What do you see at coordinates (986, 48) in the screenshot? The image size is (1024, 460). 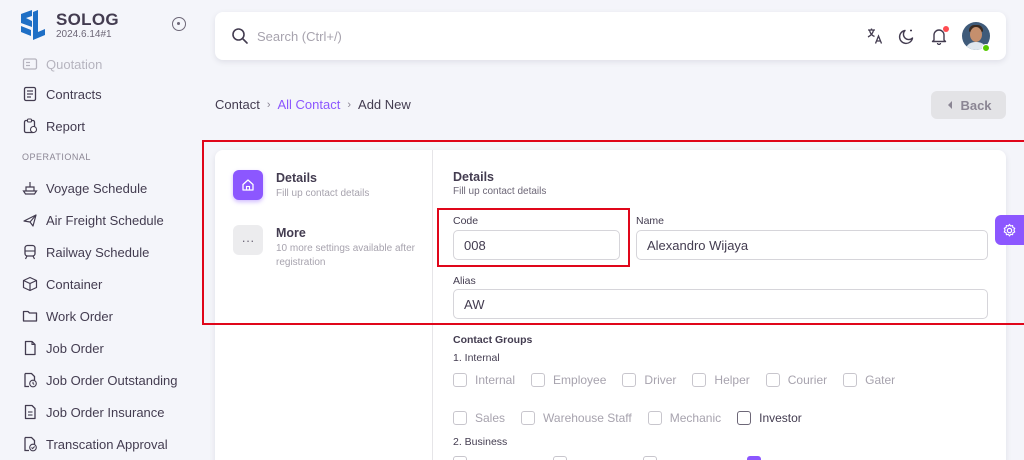 I see `online-status-dot` at bounding box center [986, 48].